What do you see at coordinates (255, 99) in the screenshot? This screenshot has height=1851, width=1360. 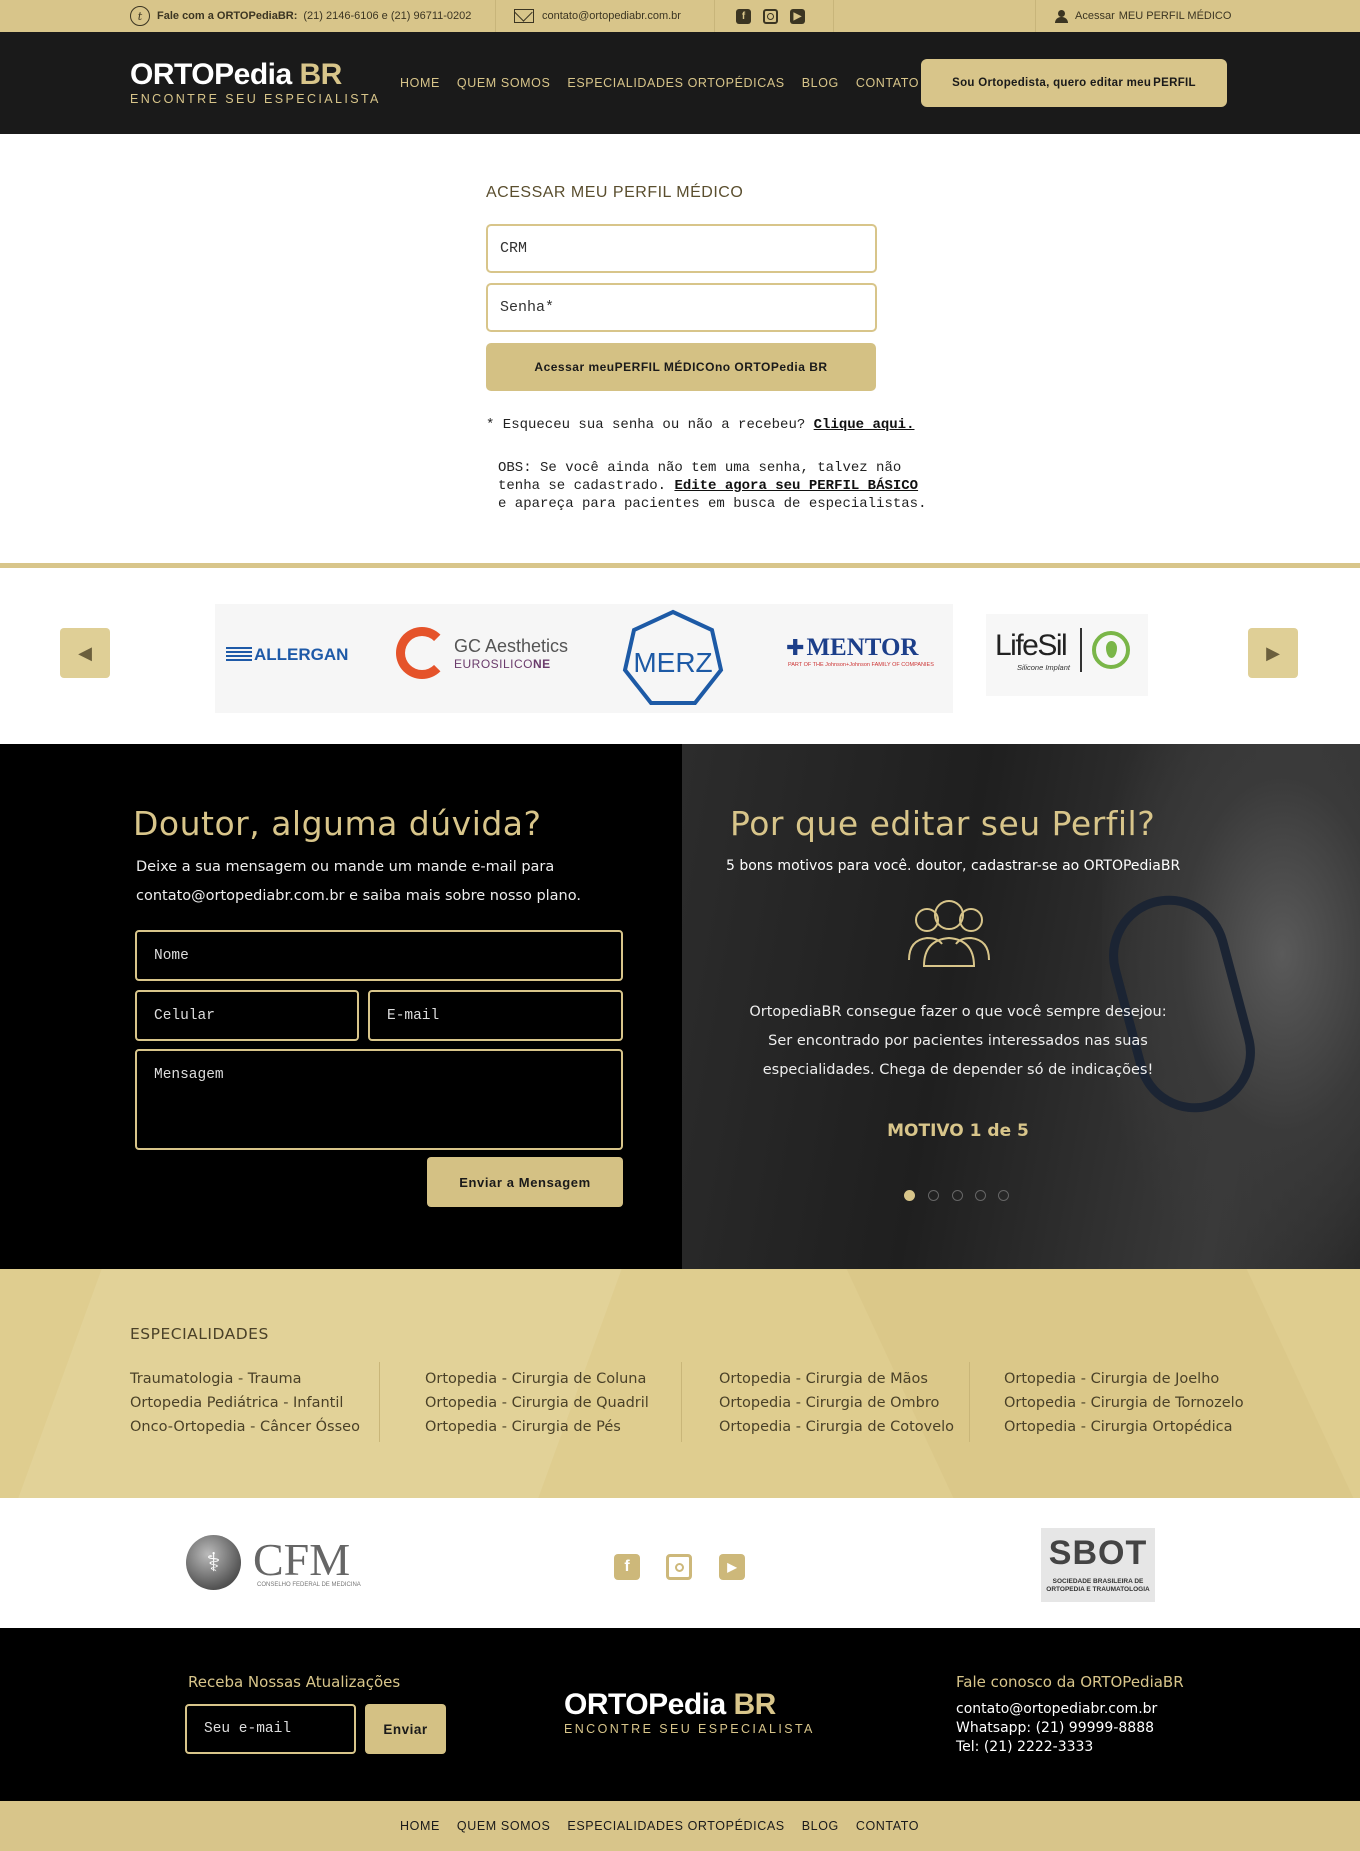 I see `logo-tagline: ENCONTRE SEU ESPECIALISTA` at bounding box center [255, 99].